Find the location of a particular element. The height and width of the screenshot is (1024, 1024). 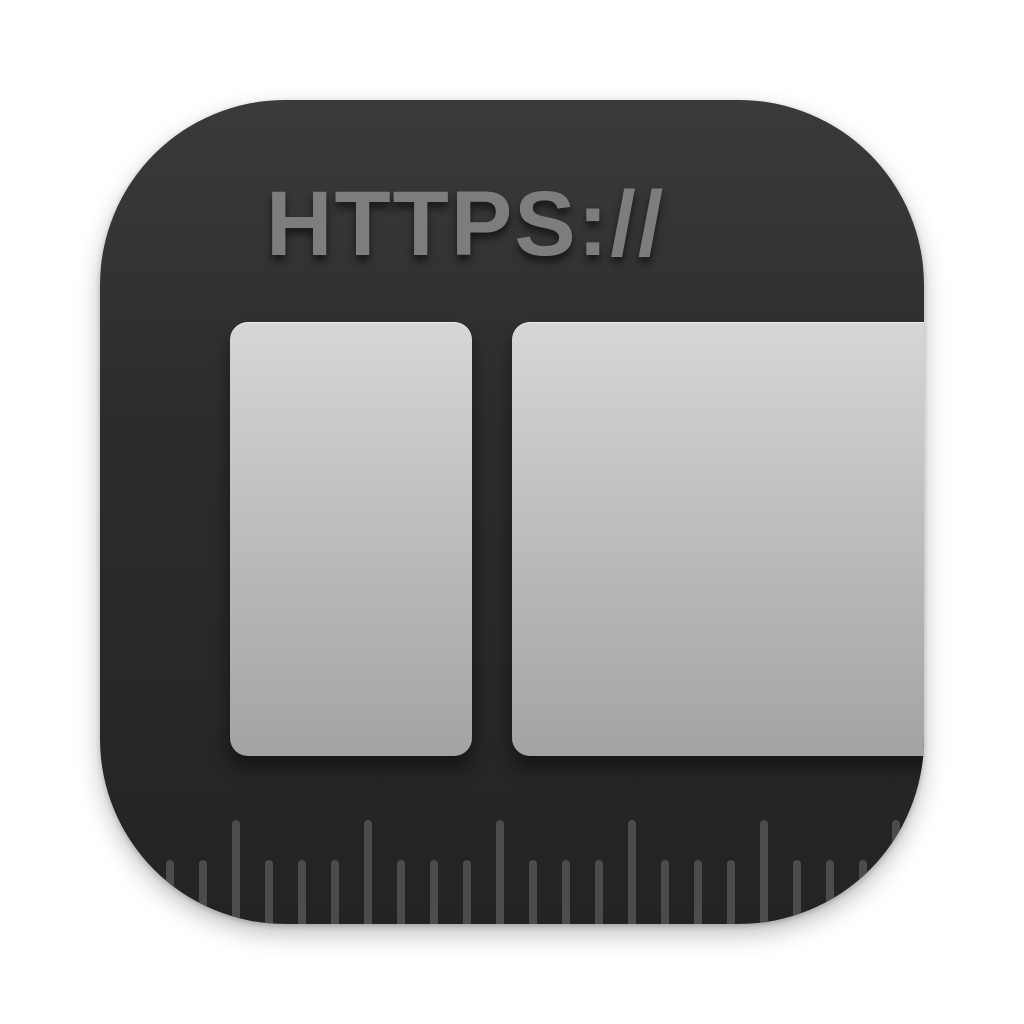

ruler is located at coordinates (512, 864).